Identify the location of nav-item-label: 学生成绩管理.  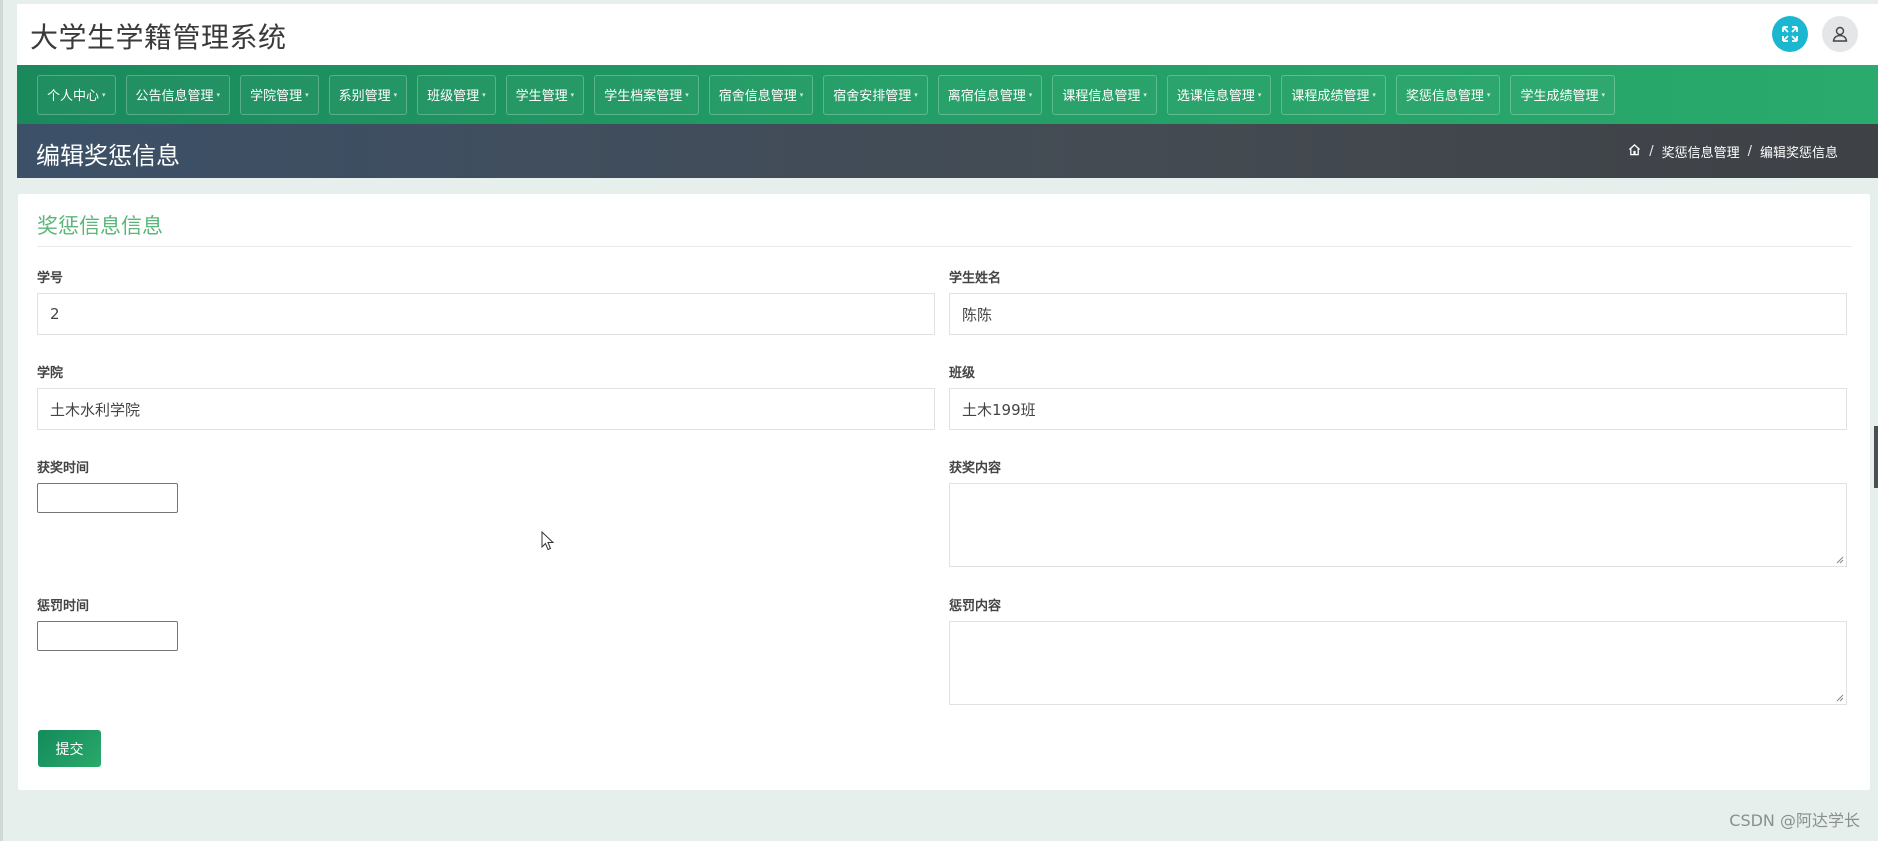
(1559, 96).